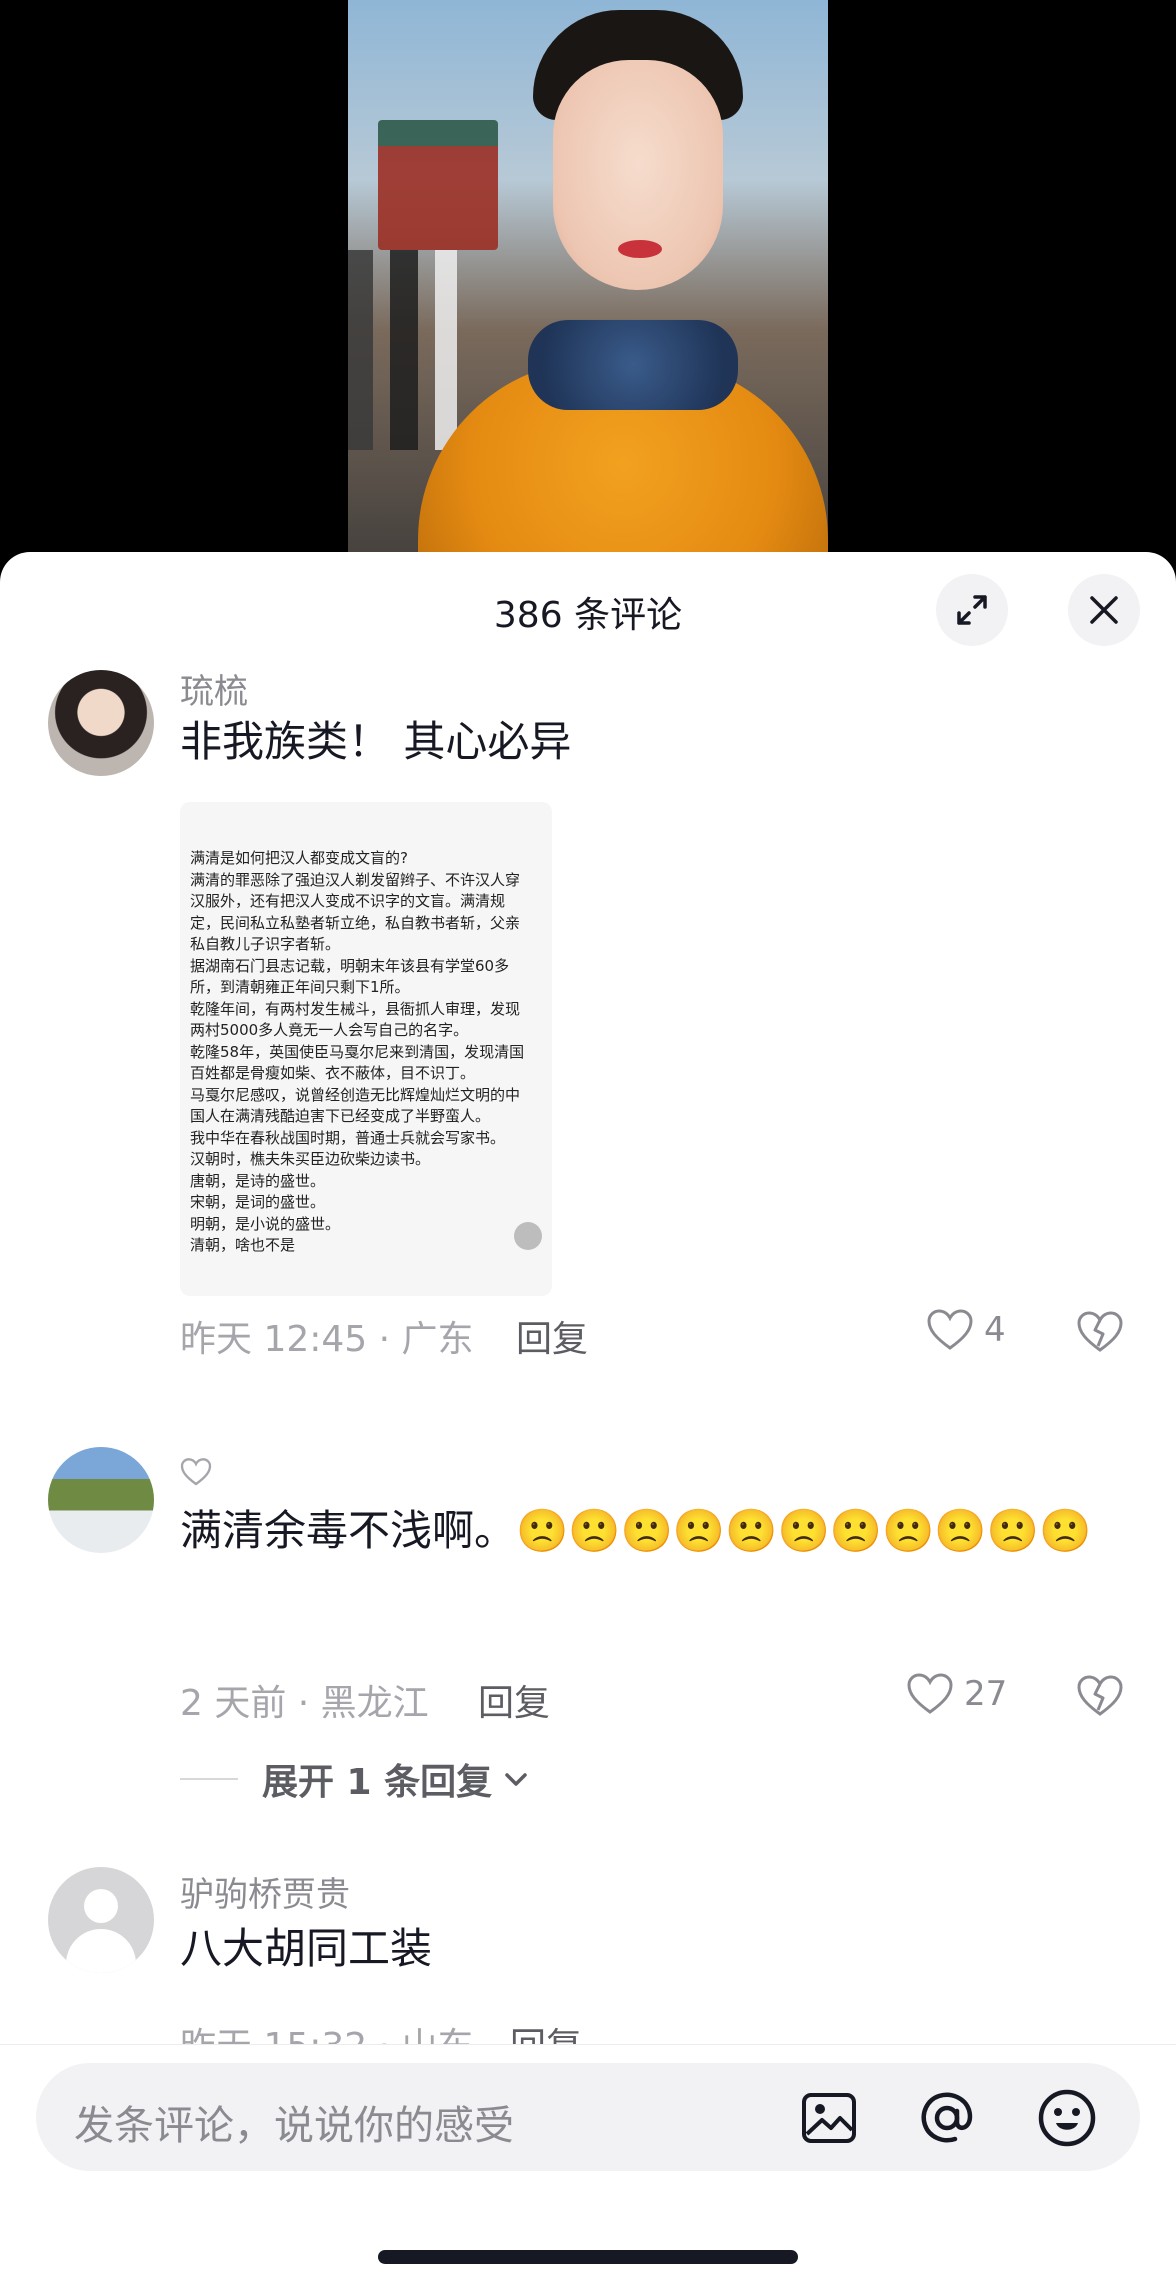  I want to click on attachment-line: 清朝，啥也不是, so click(243, 1245).